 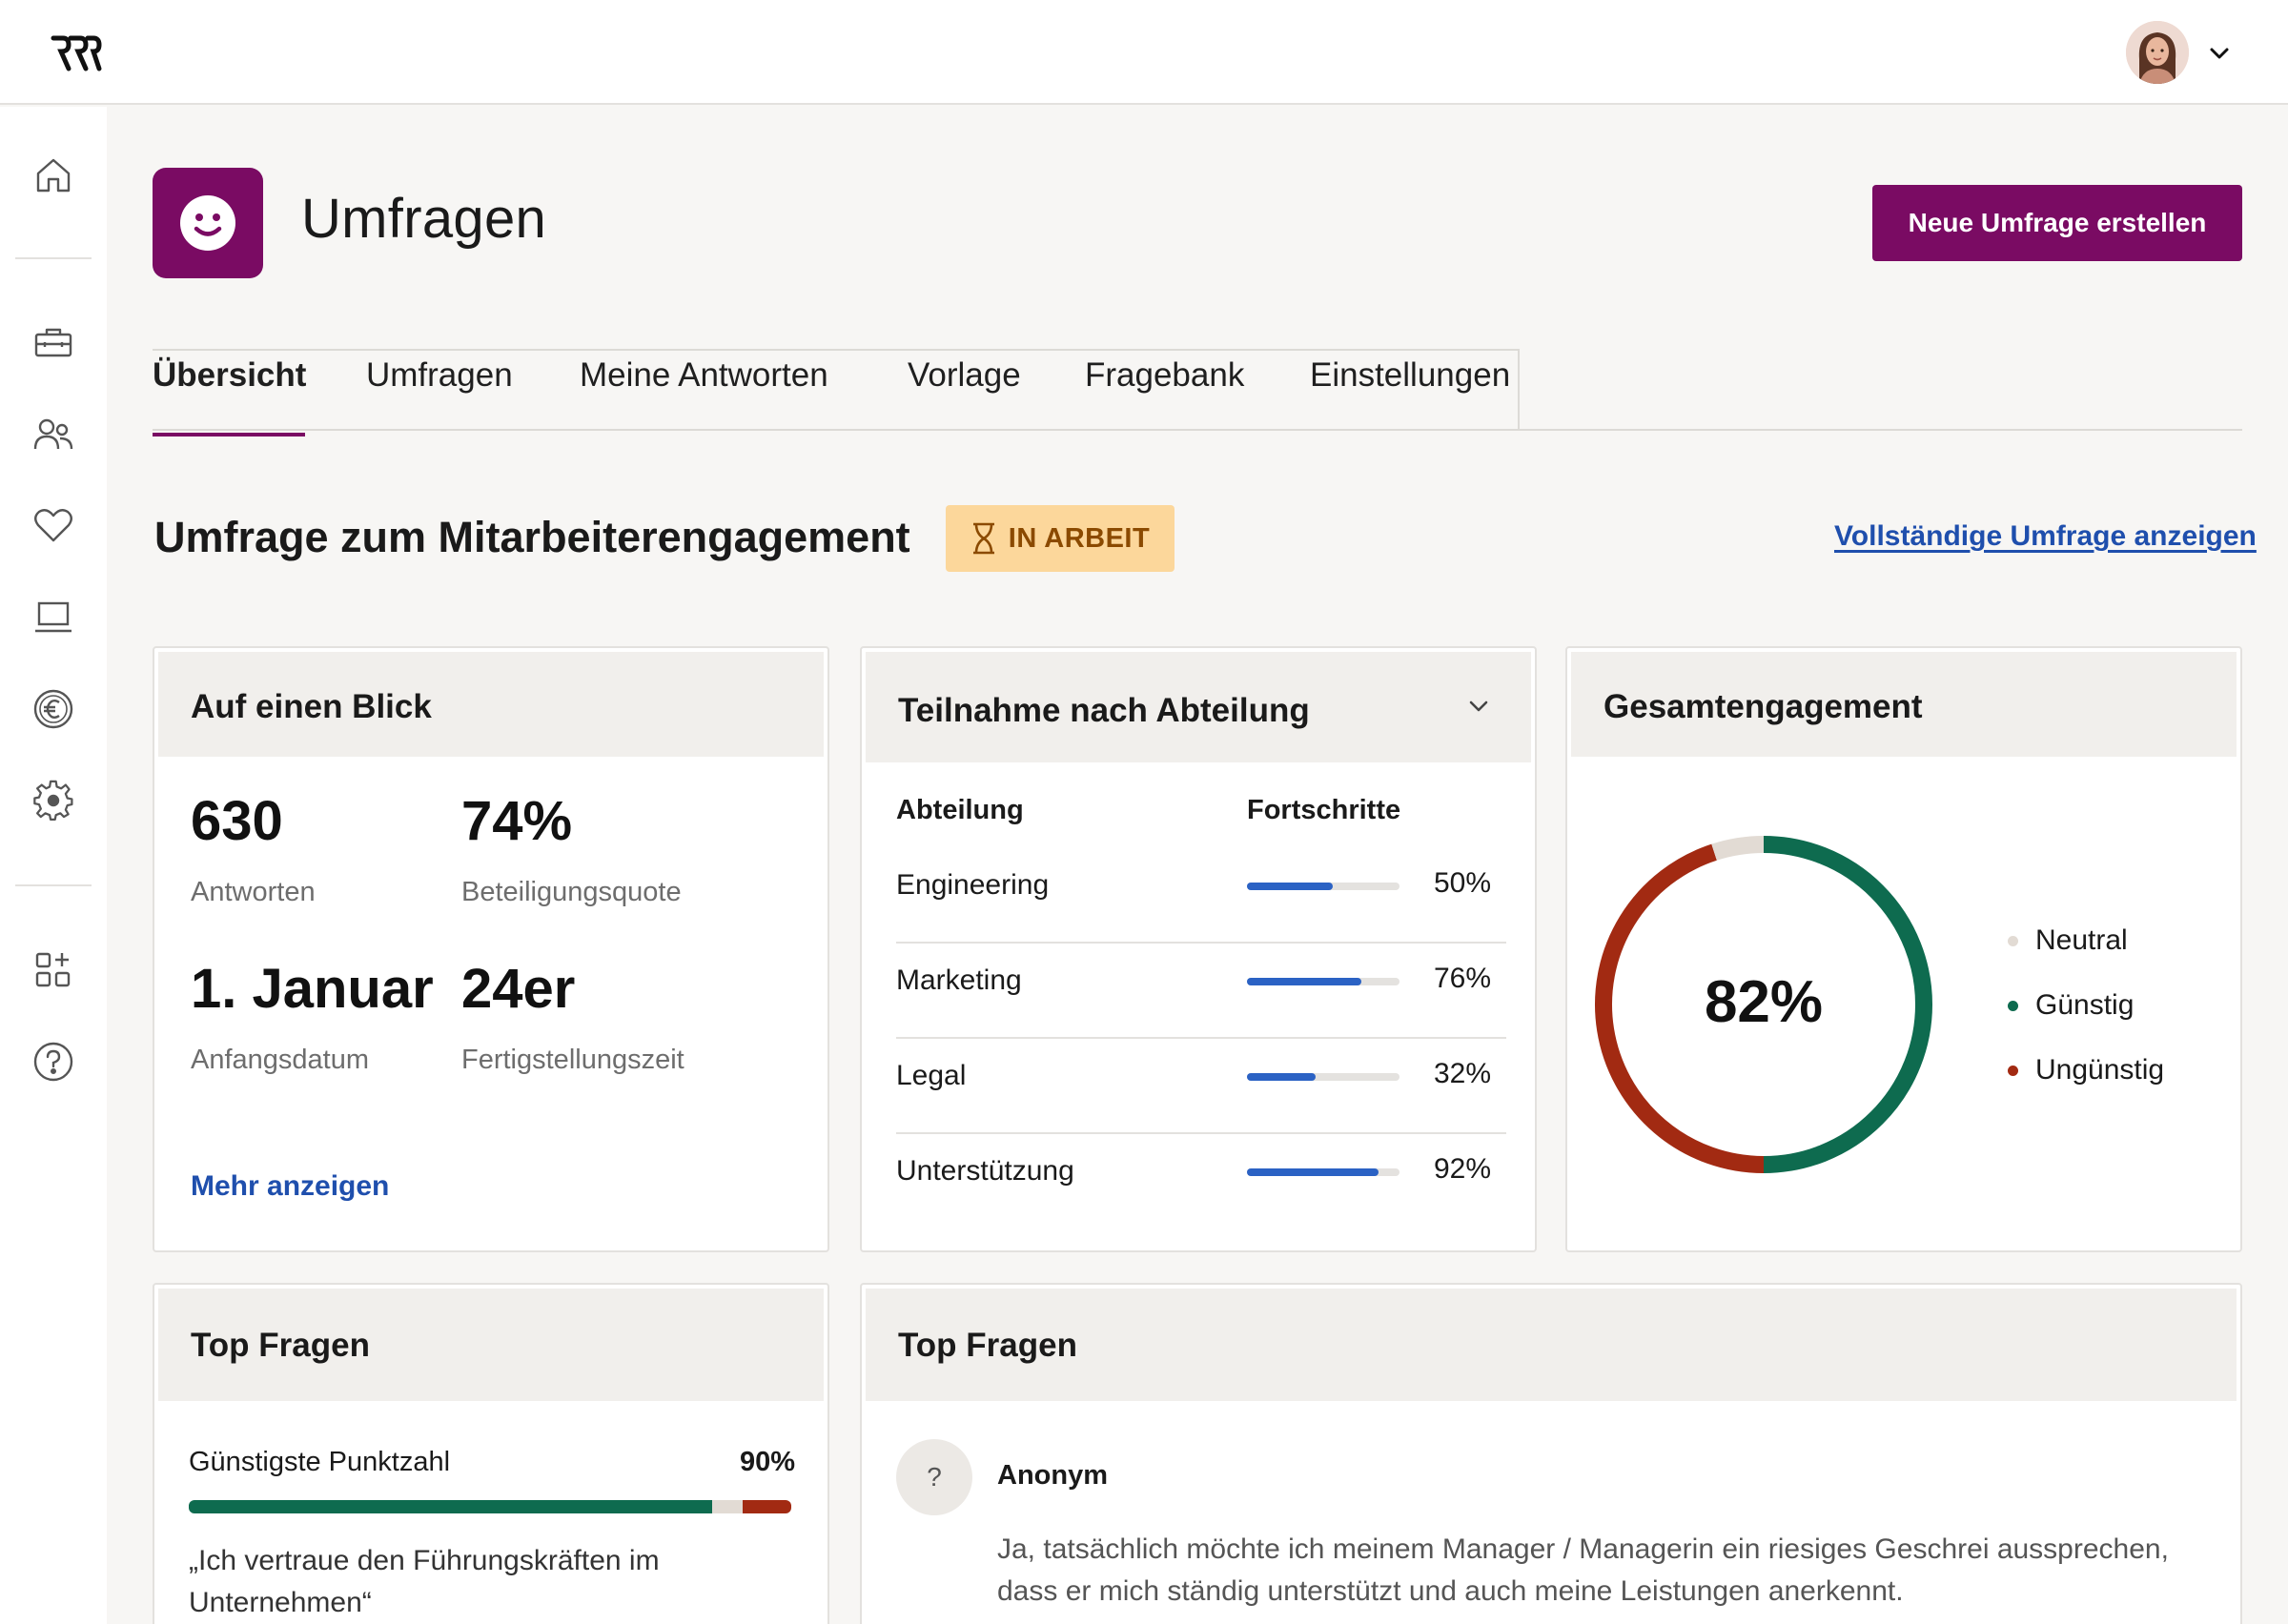 I want to click on tab-my-answers: Meine Antworten, so click(x=704, y=392).